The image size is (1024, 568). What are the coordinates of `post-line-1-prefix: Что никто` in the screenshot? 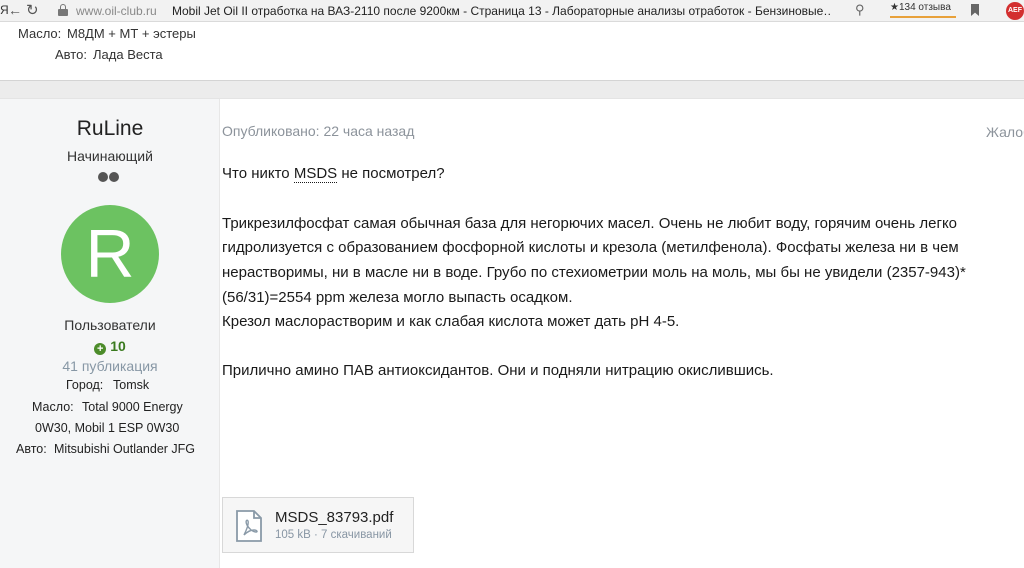 It's located at (258, 173).